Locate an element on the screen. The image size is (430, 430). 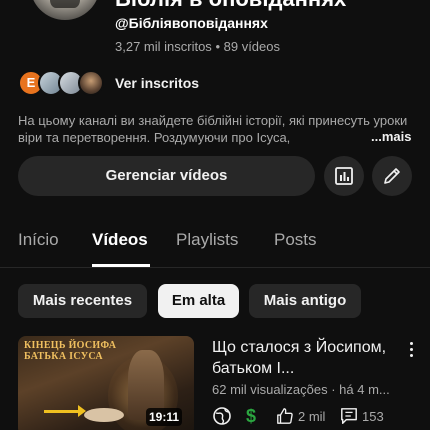
pencil-icon is located at coordinates (392, 176).